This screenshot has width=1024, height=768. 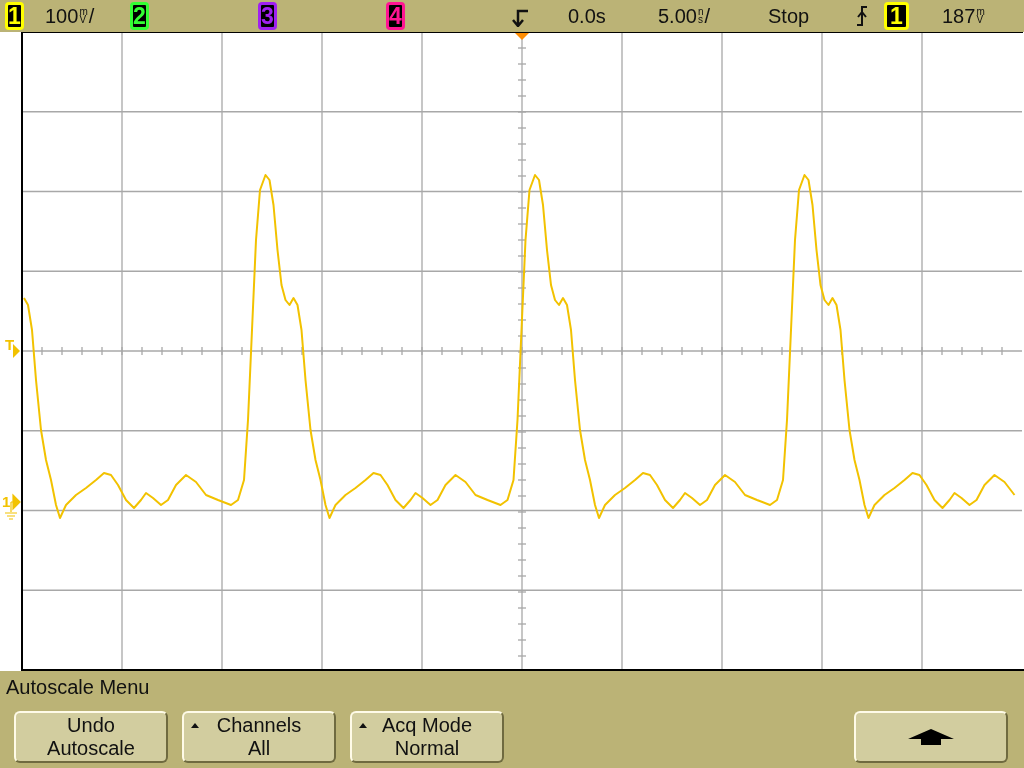 I want to click on trigger-level-label: T, so click(x=10, y=344).